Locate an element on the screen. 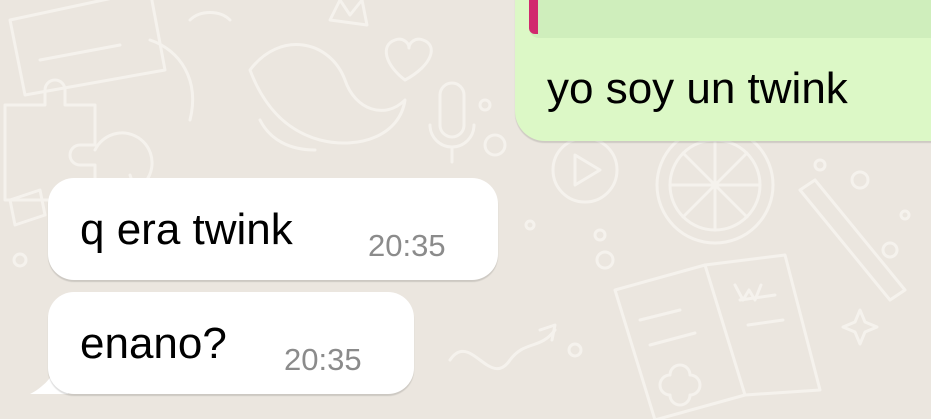 This screenshot has width=931, height=419. crown-doodle-icon is located at coordinates (348, 13).